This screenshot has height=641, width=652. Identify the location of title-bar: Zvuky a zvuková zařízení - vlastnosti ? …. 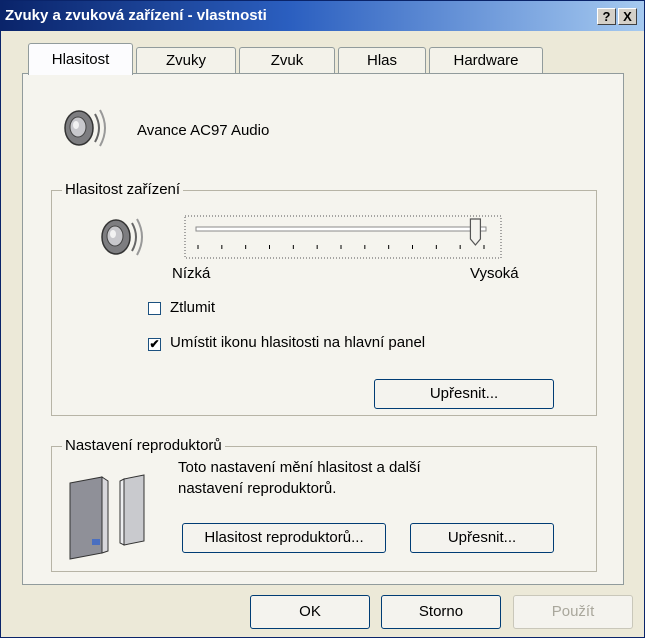
(322, 16).